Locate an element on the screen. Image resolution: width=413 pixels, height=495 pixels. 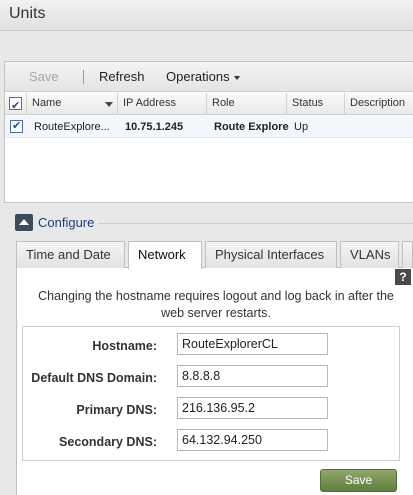
caret-down-icon is located at coordinates (236, 77).